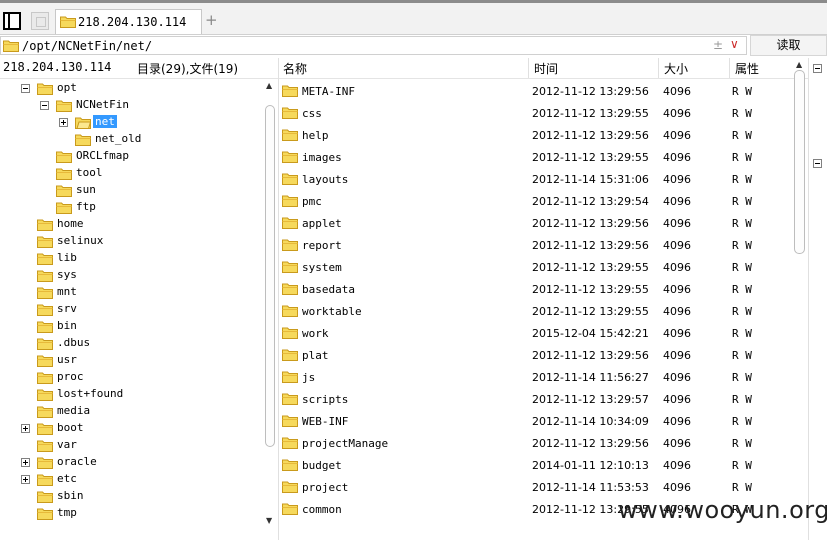 The image size is (827, 540). What do you see at coordinates (152, 258) in the screenshot?
I see `tree-item: lib` at bounding box center [152, 258].